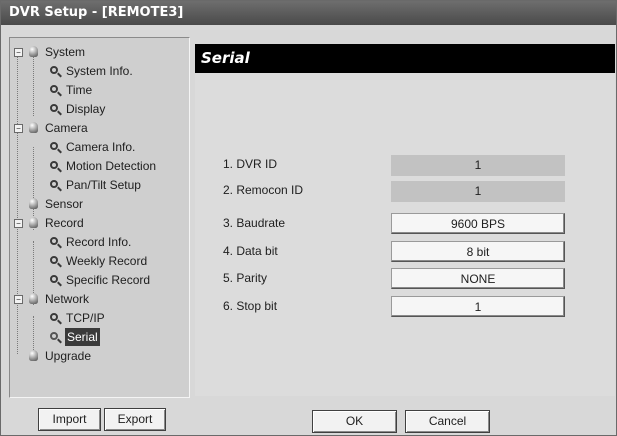 The image size is (617, 436). Describe the element at coordinates (86, 109) in the screenshot. I see `tree-label-display: Display` at that location.